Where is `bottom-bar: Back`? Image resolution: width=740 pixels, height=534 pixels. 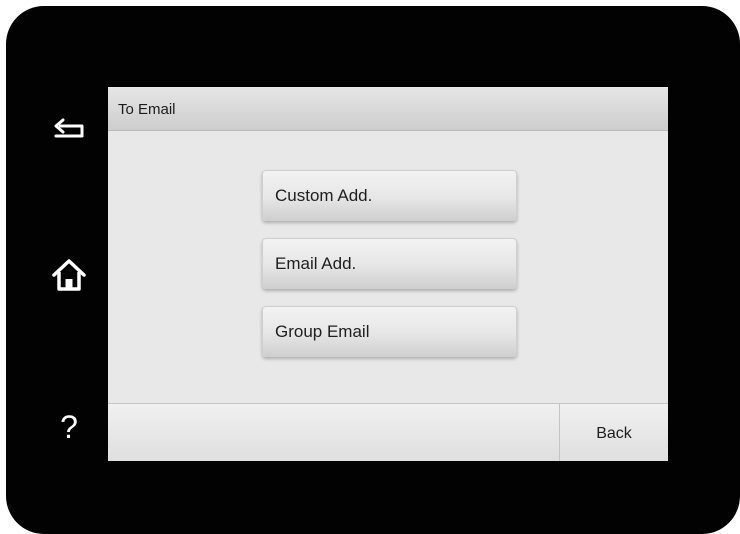
bottom-bar: Back is located at coordinates (388, 432).